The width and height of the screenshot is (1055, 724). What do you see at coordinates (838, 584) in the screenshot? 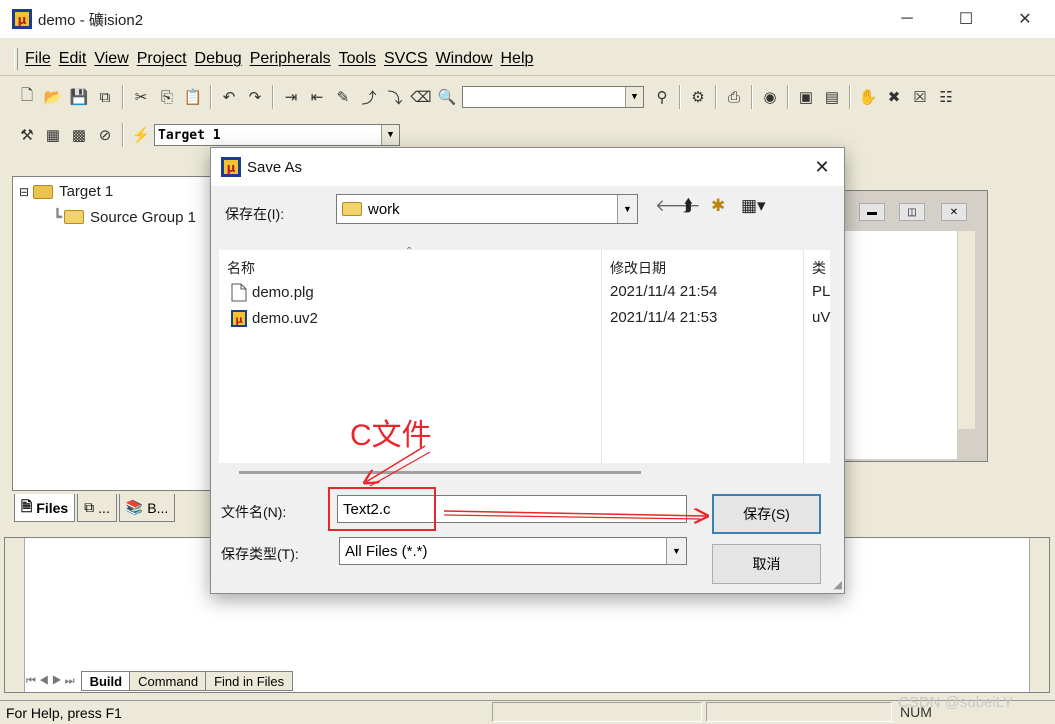
I see `resize-grip-icon: ◢` at bounding box center [838, 584].